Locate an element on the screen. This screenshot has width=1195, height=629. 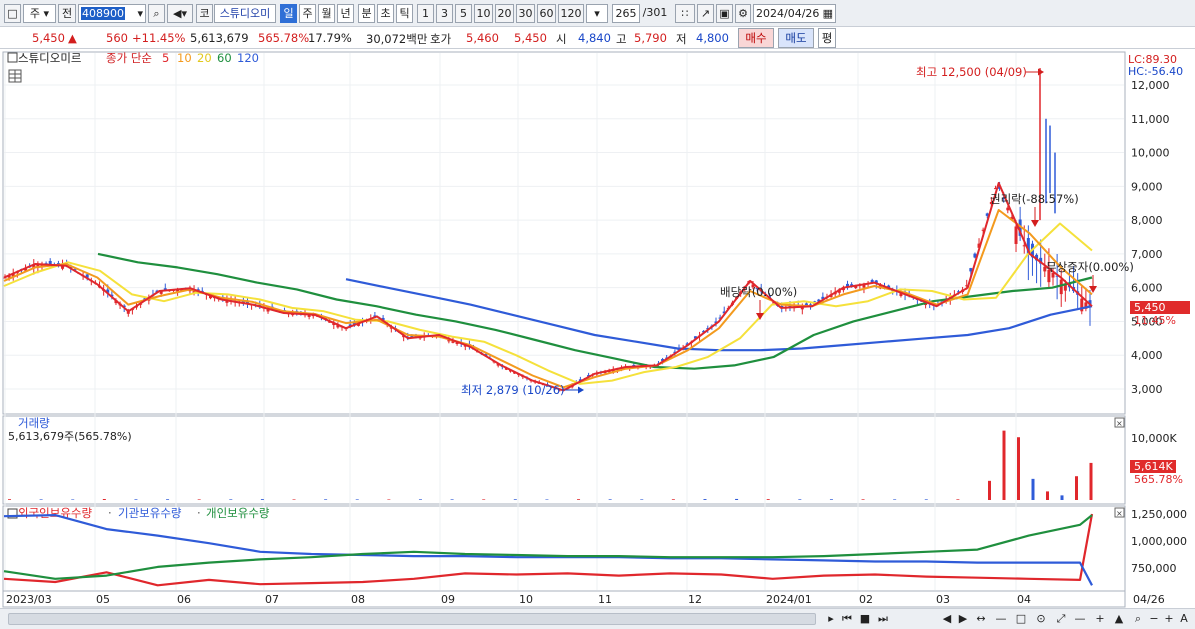
price-axis-tick: 8,000 is located at coordinates (1147, 220).